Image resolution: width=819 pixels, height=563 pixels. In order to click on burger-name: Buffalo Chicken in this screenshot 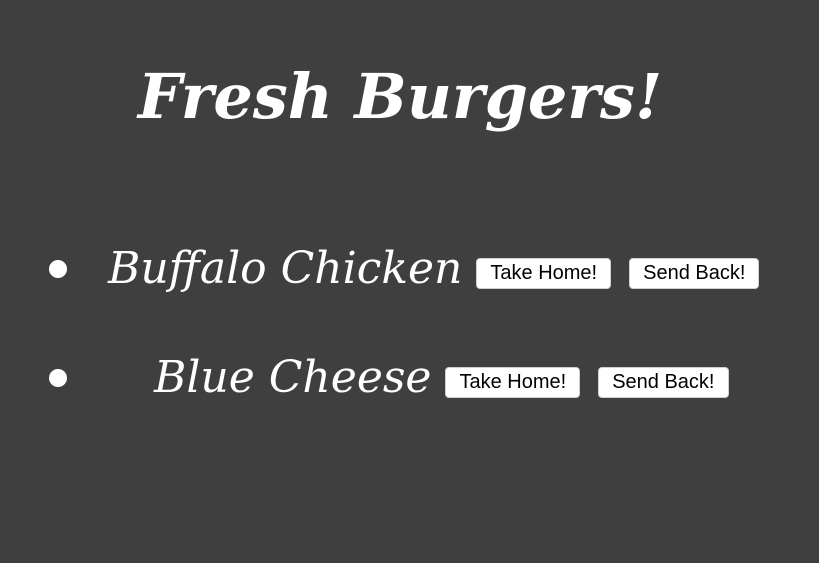, I will do `click(285, 268)`.